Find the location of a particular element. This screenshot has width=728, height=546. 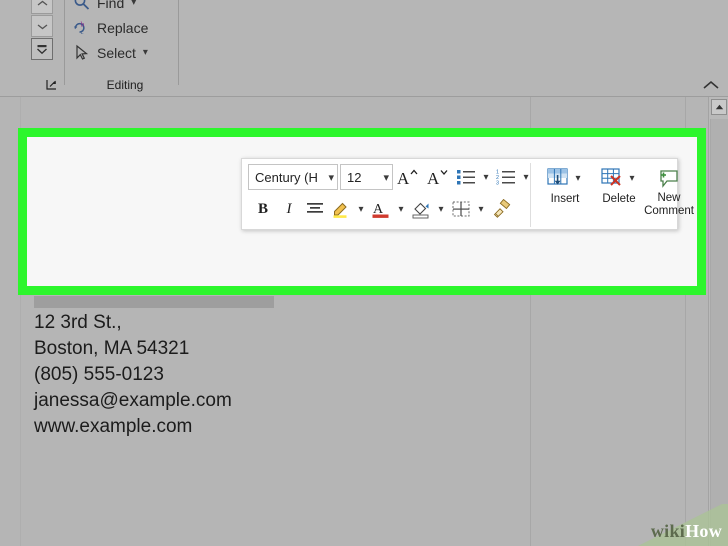

select-browse-object-button is located at coordinates (42, 49).